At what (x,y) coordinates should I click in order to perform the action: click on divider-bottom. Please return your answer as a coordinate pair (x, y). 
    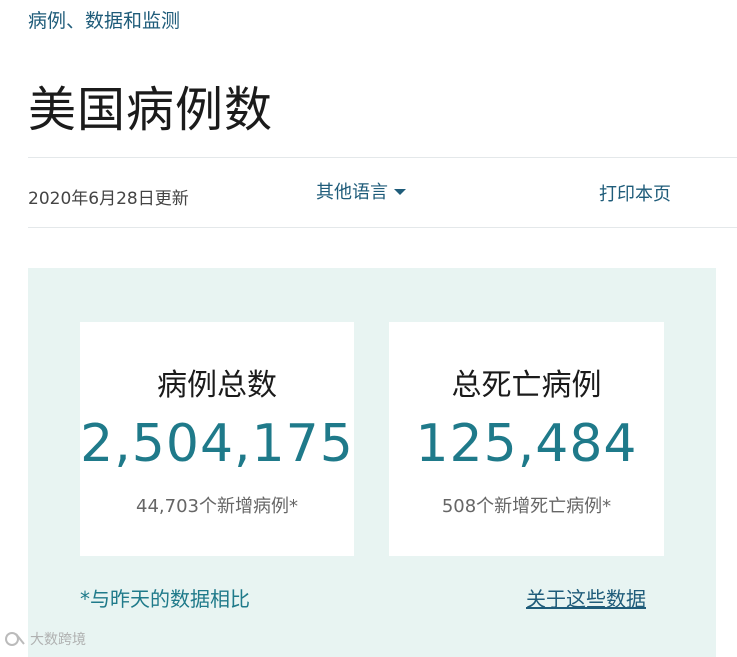
    Looking at the image, I should click on (382, 227).